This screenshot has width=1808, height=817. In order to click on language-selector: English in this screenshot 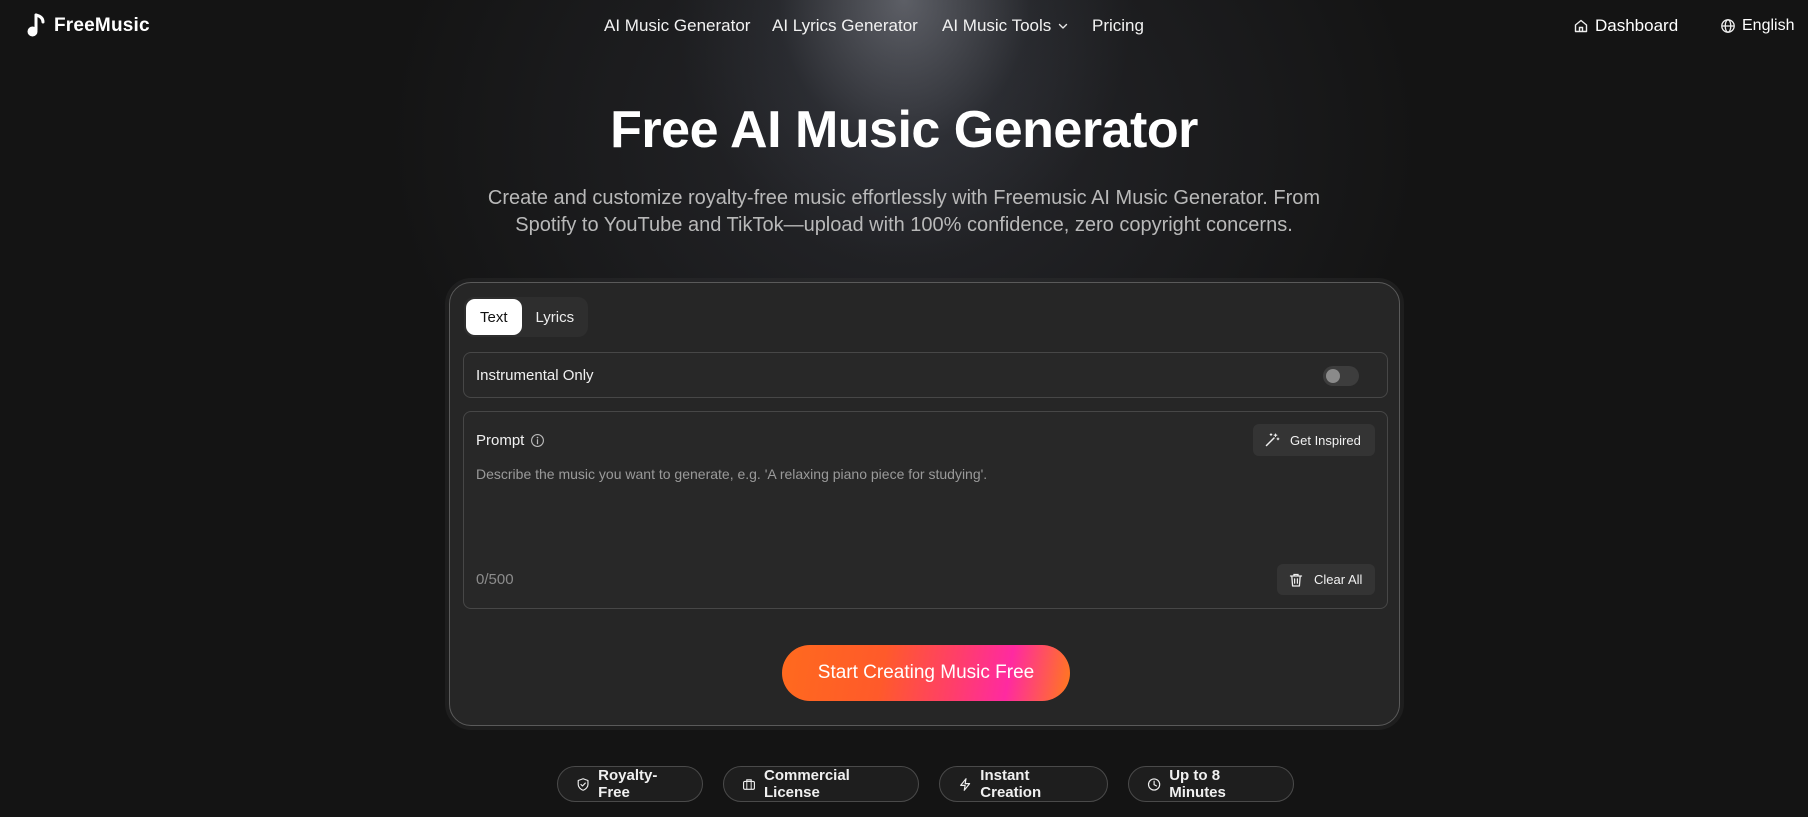, I will do `click(1757, 26)`.